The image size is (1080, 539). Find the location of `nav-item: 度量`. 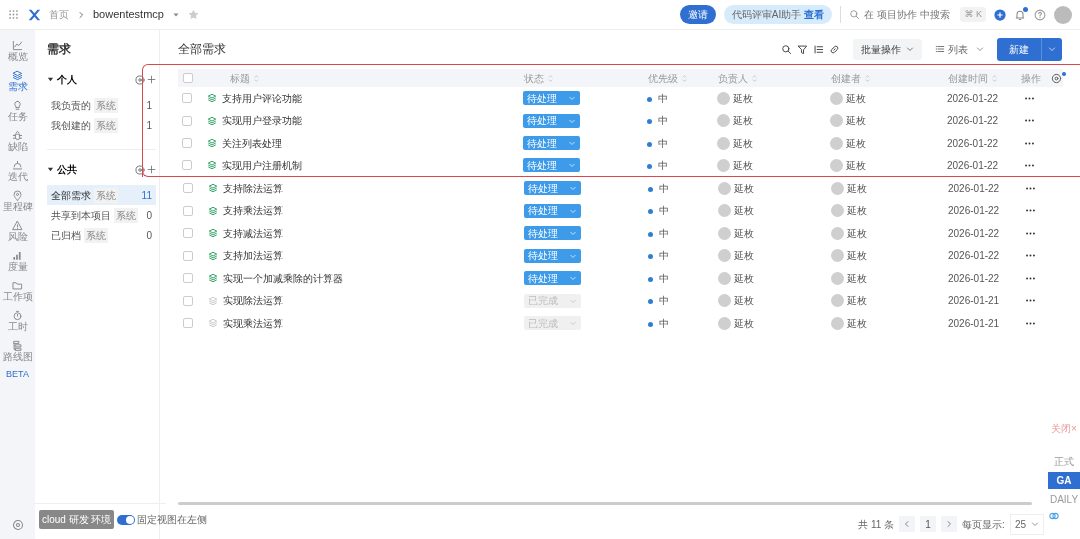

nav-item: 度量 is located at coordinates (17, 261).